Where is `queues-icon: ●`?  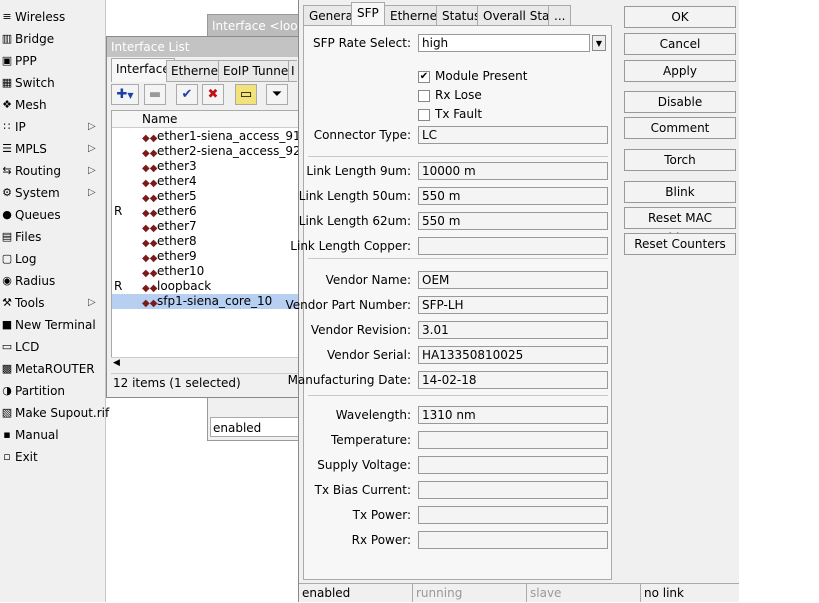 queues-icon: ● is located at coordinates (7, 214).